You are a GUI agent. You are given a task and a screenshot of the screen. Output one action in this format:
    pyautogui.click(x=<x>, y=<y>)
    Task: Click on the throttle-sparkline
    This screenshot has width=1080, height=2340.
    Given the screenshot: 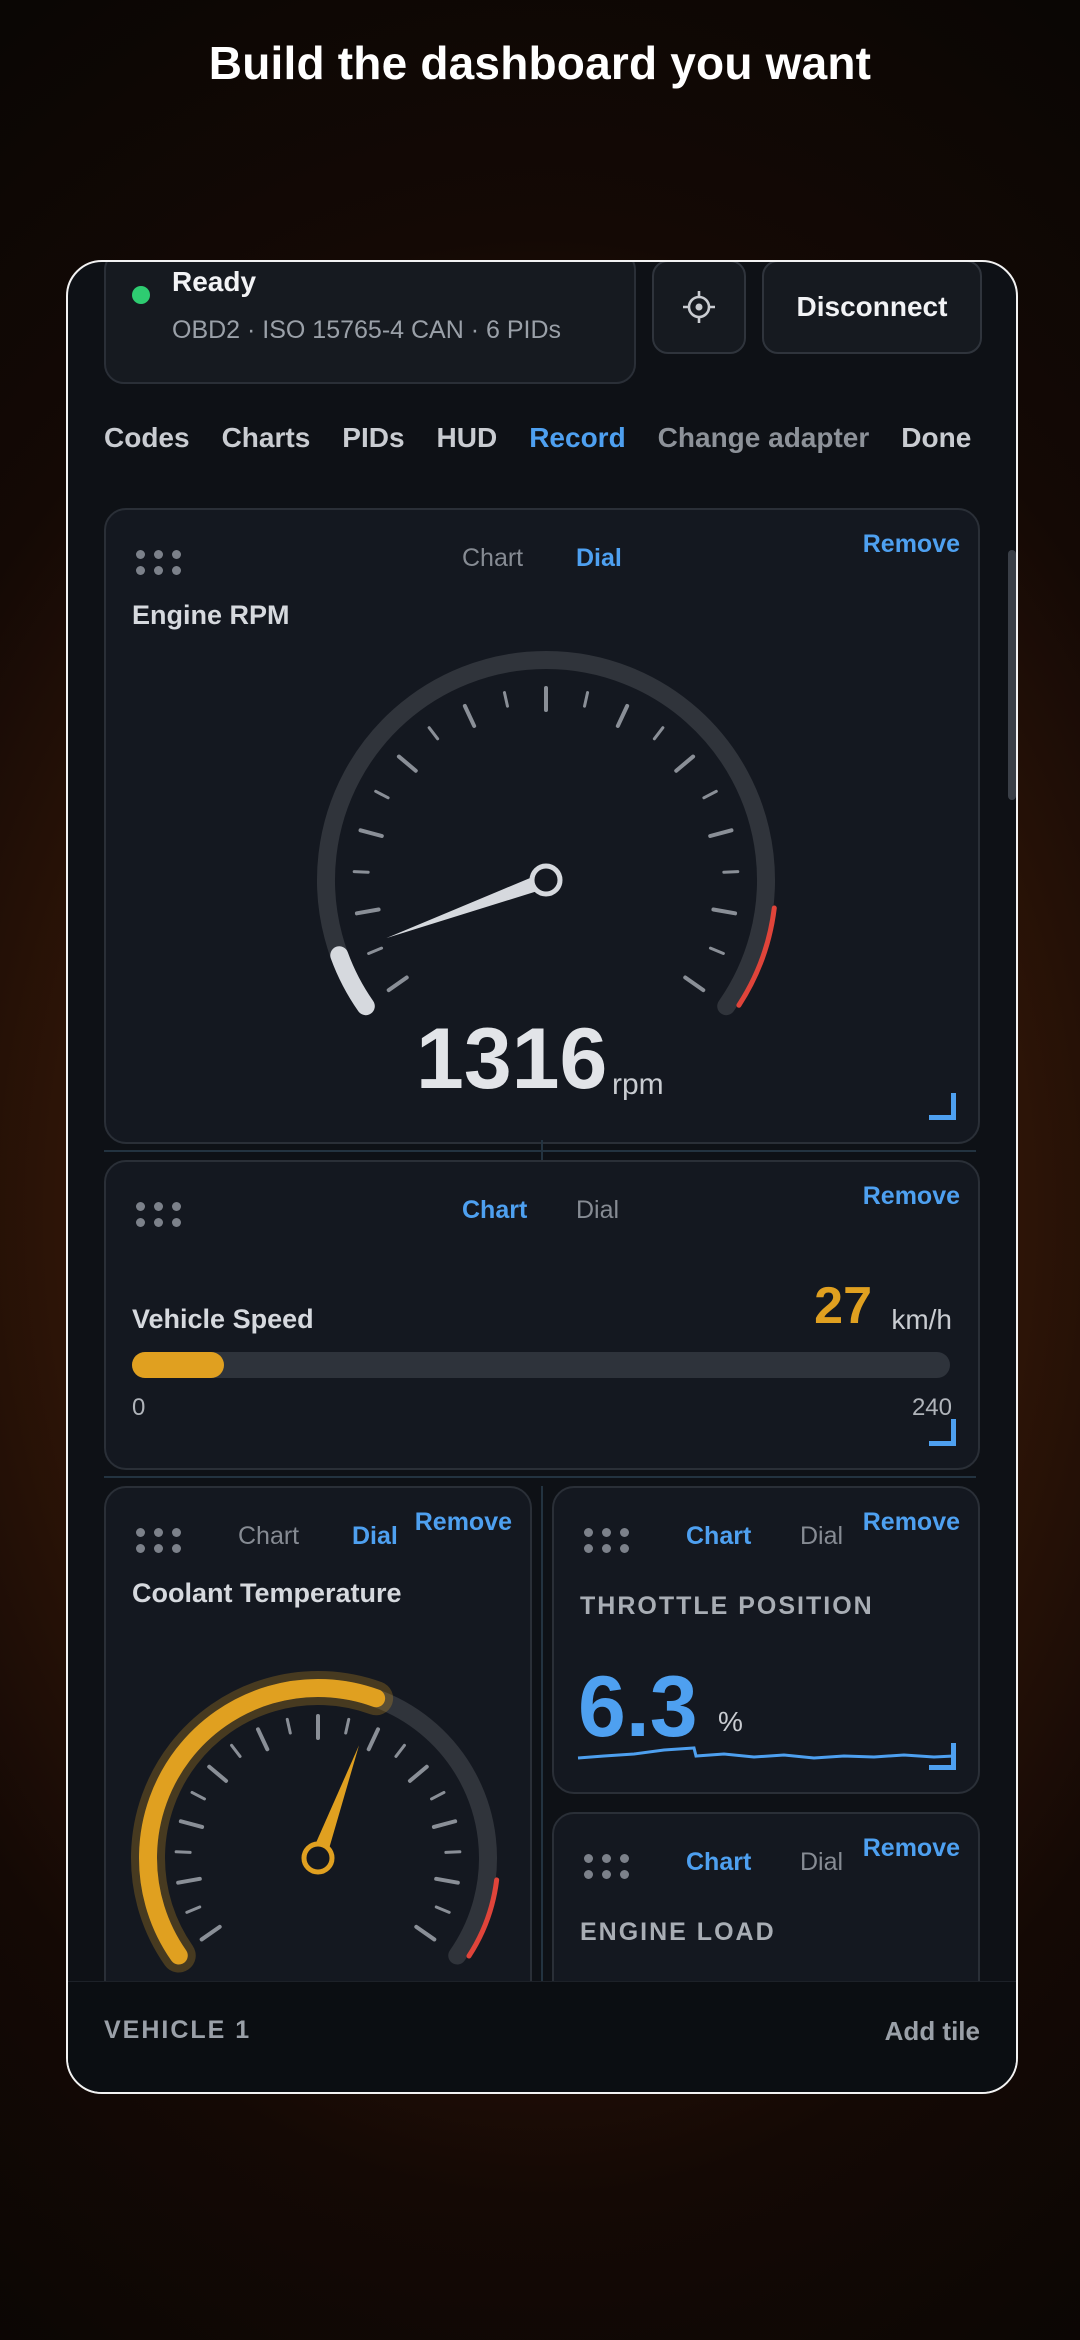 What is the action you would take?
    pyautogui.click(x=766, y=1753)
    